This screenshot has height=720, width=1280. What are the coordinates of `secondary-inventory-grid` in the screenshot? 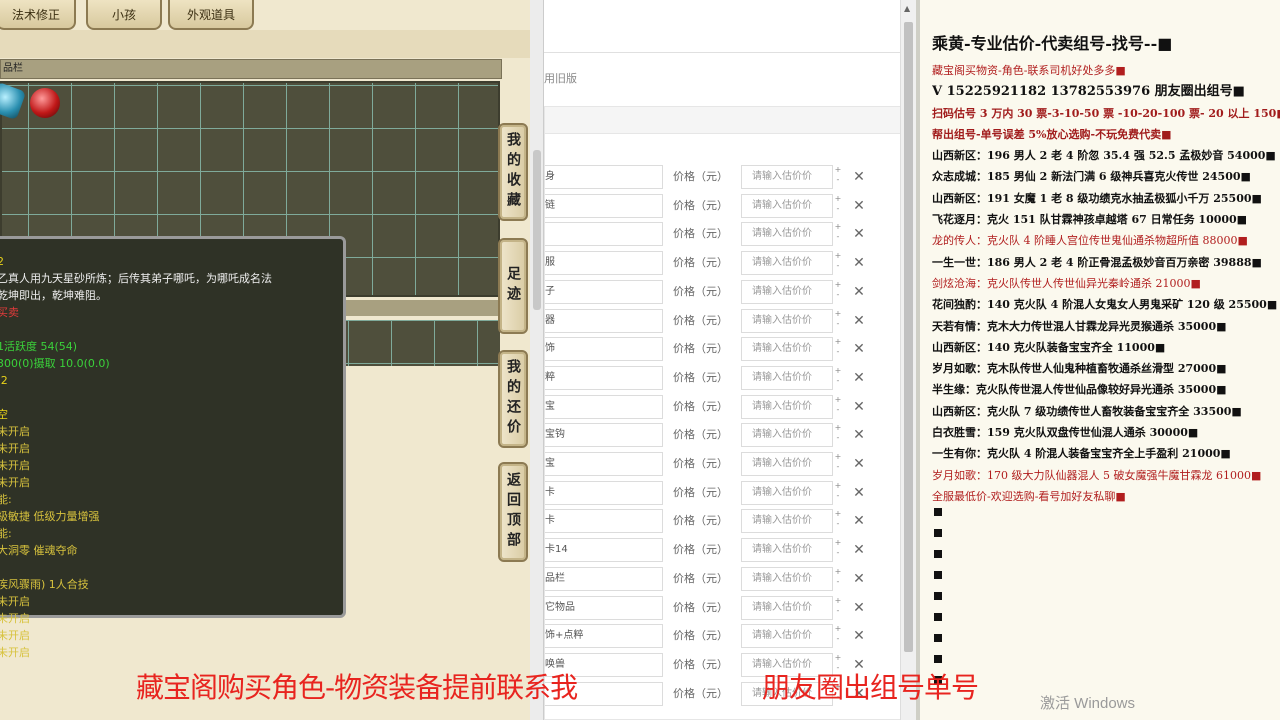 It's located at (420, 343).